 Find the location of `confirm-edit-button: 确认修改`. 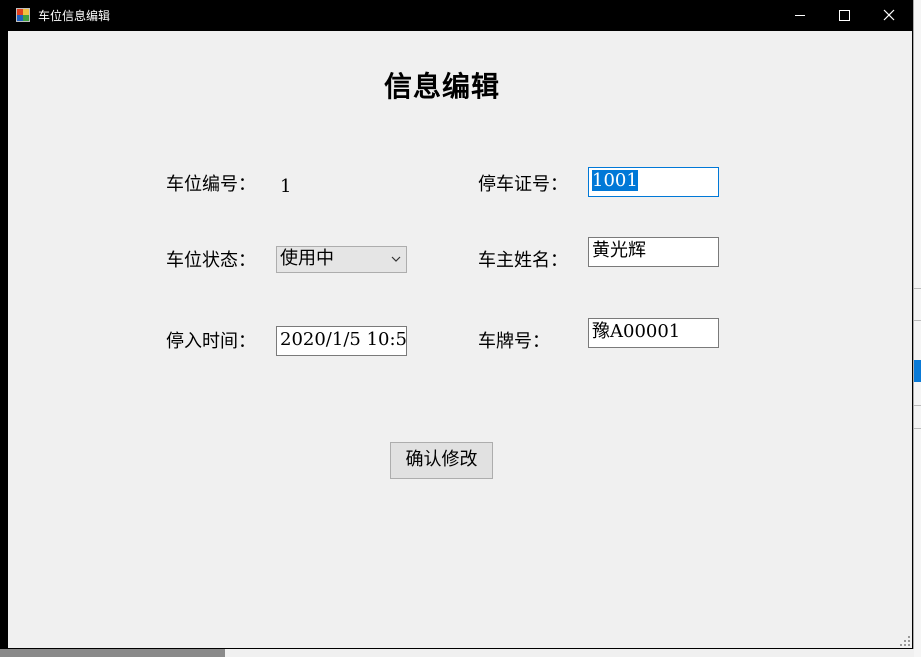

confirm-edit-button: 确认修改 is located at coordinates (441, 460).